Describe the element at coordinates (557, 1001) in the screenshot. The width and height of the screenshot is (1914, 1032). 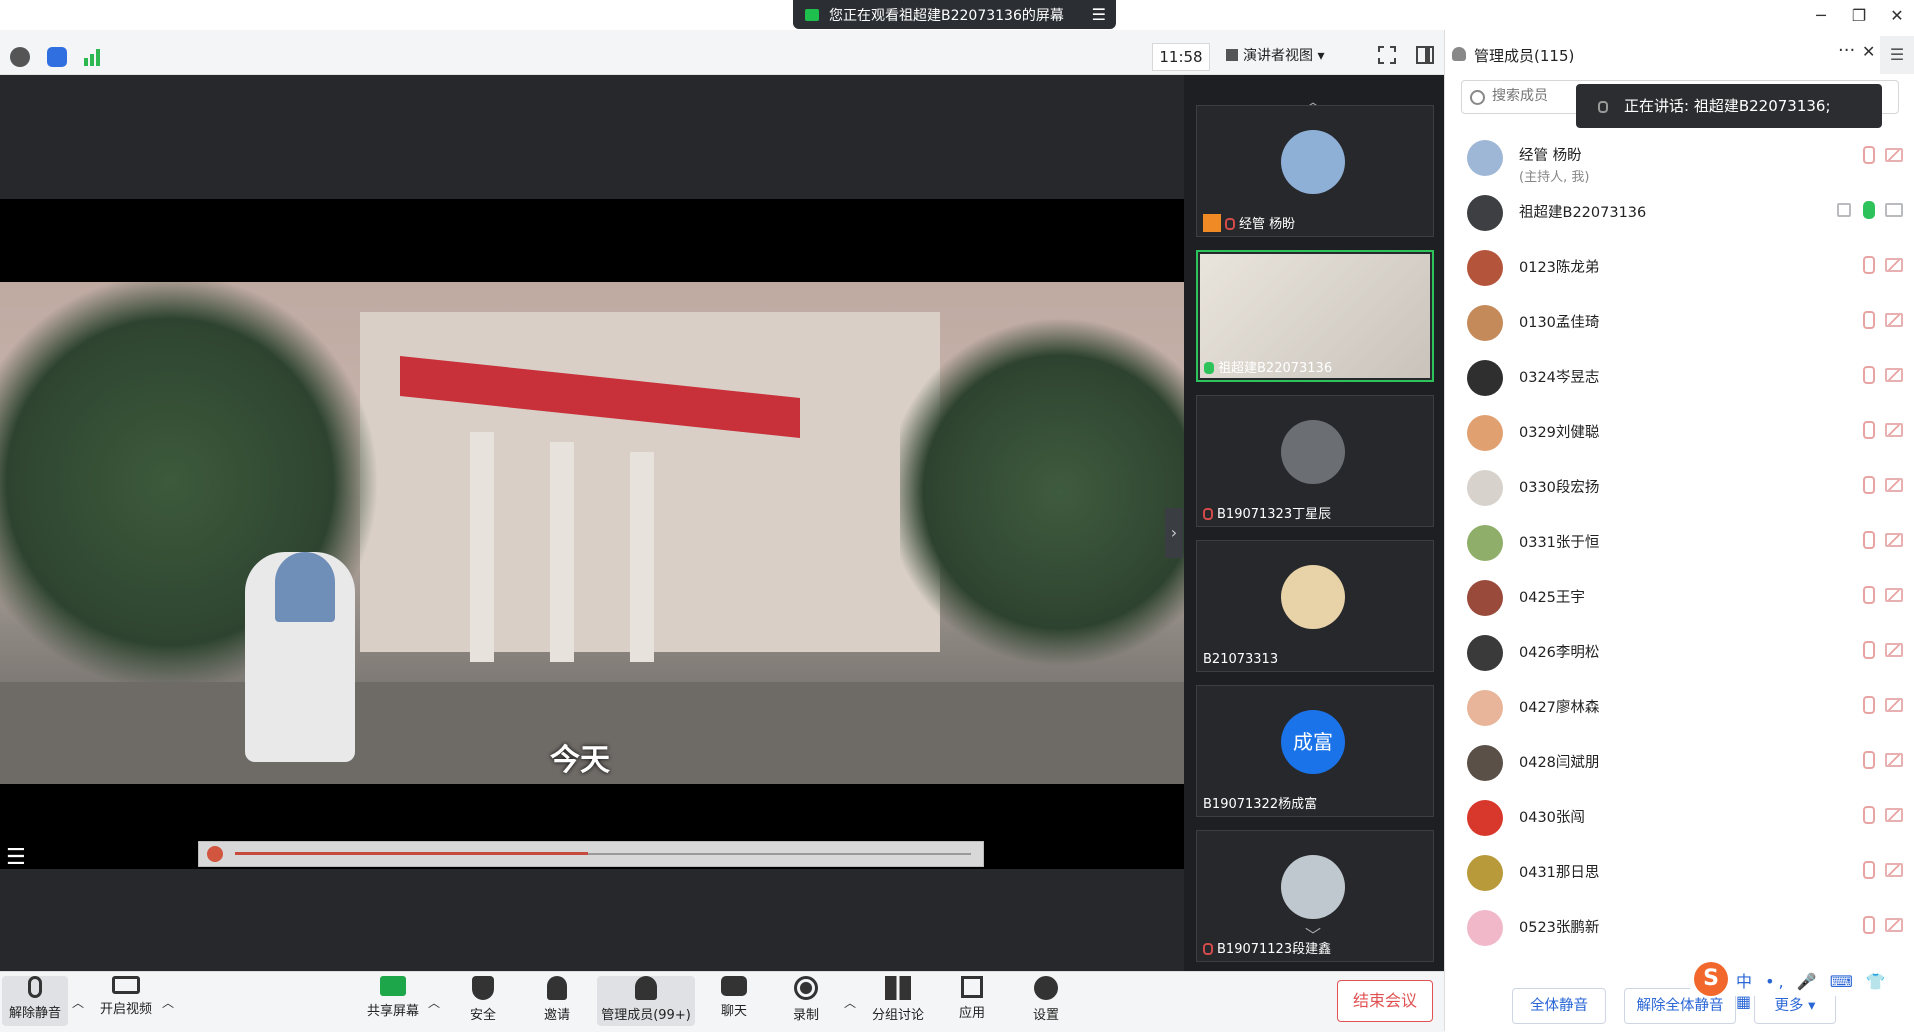
I see `invite-button: 邀请` at that location.